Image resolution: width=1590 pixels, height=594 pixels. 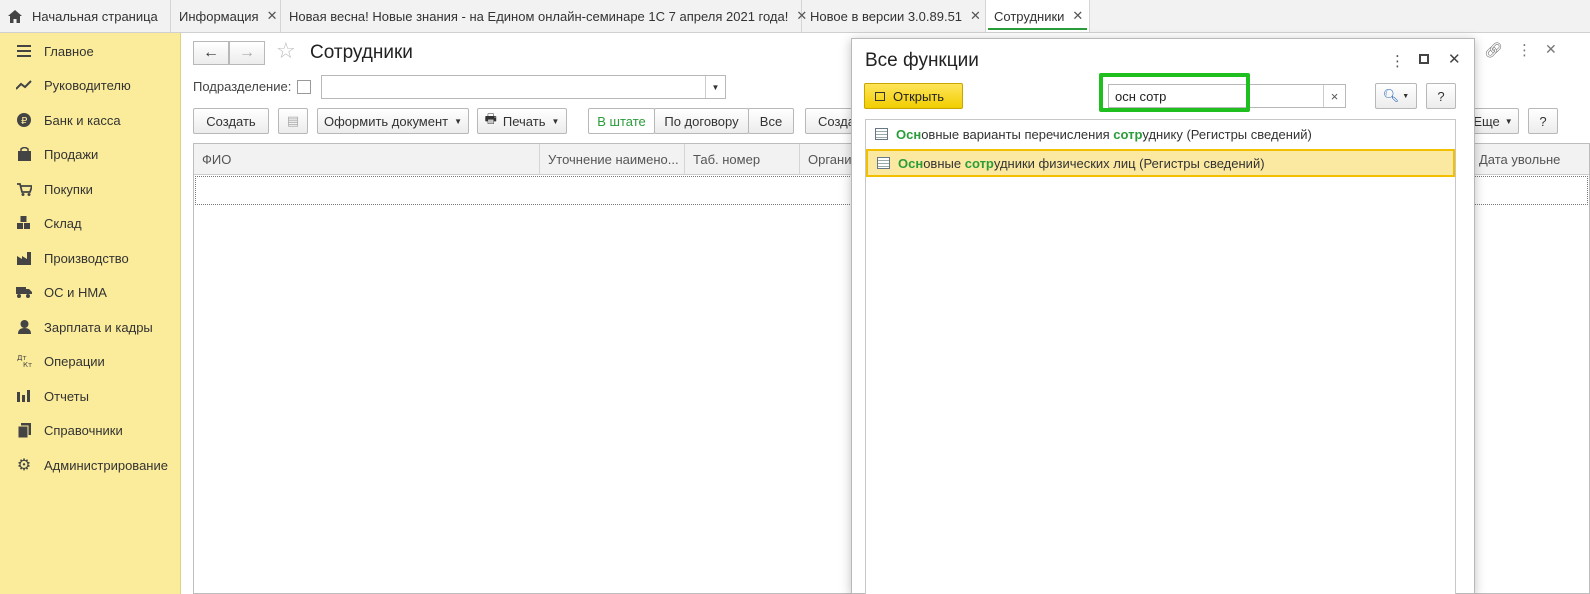 I want to click on search-button: 🔍︎ ▼, so click(x=1396, y=96).